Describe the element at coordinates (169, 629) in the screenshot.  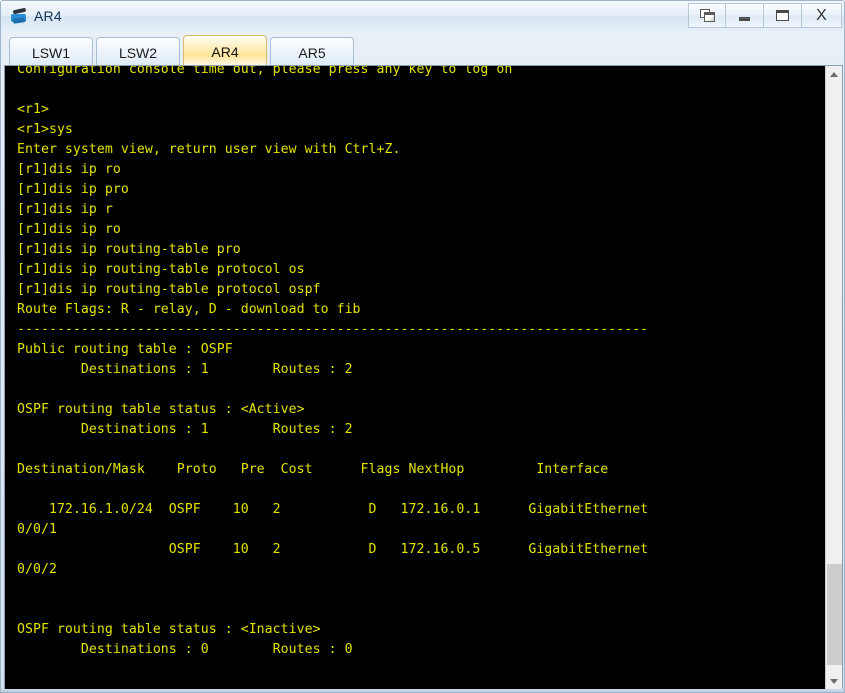
I see `console-line: OSPF routing table status : <Inactive>` at that location.